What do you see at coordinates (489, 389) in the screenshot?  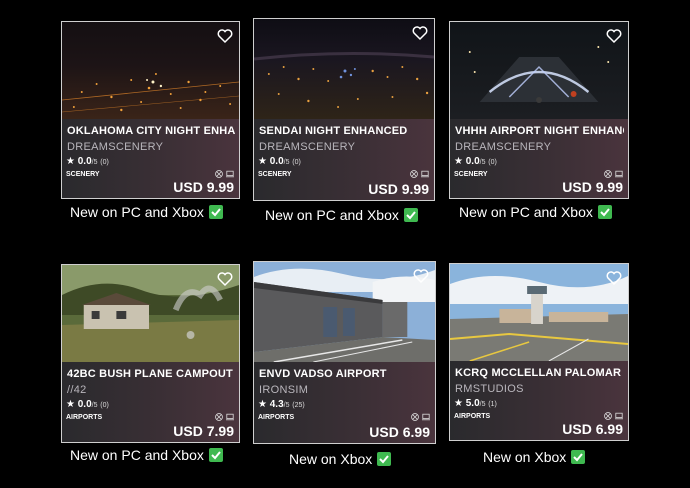 I see `product-publisher: RMSTUDIOS` at bounding box center [489, 389].